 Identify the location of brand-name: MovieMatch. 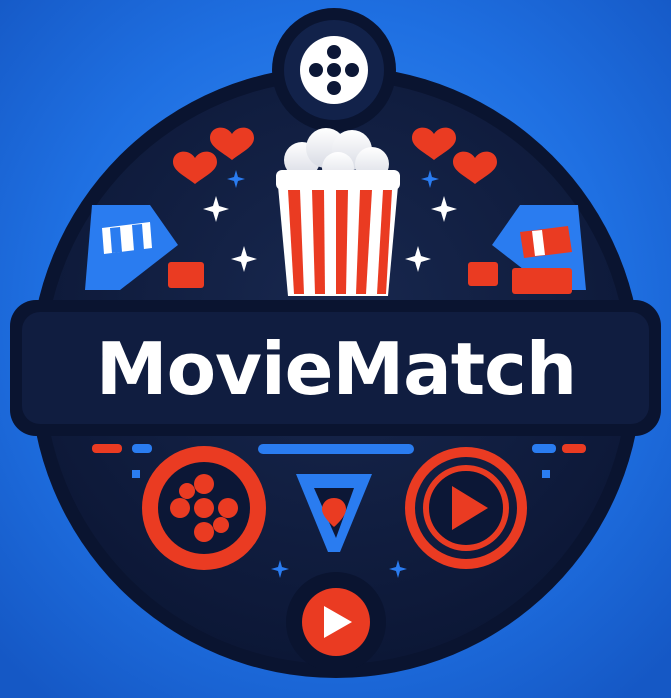
(336, 369).